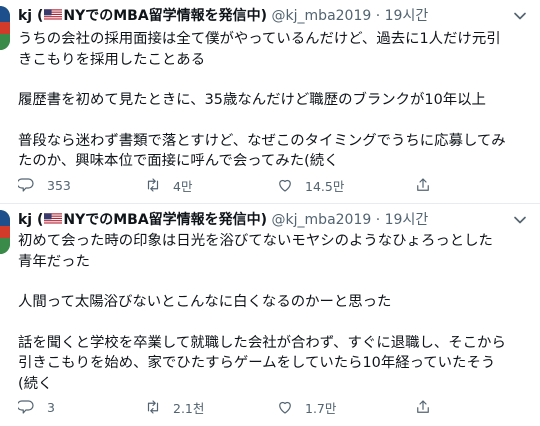  I want to click on text-line: 履歴書を初めて見たときに、35歳なんだけど職歴のブランクが10年以上, so click(252, 100).